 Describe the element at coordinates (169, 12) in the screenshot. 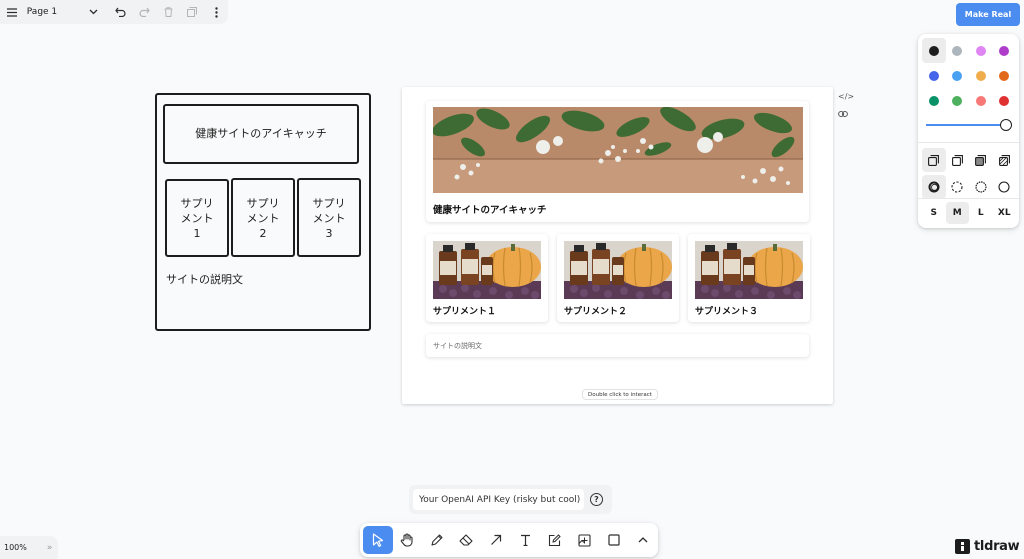

I see `trash-icon` at that location.